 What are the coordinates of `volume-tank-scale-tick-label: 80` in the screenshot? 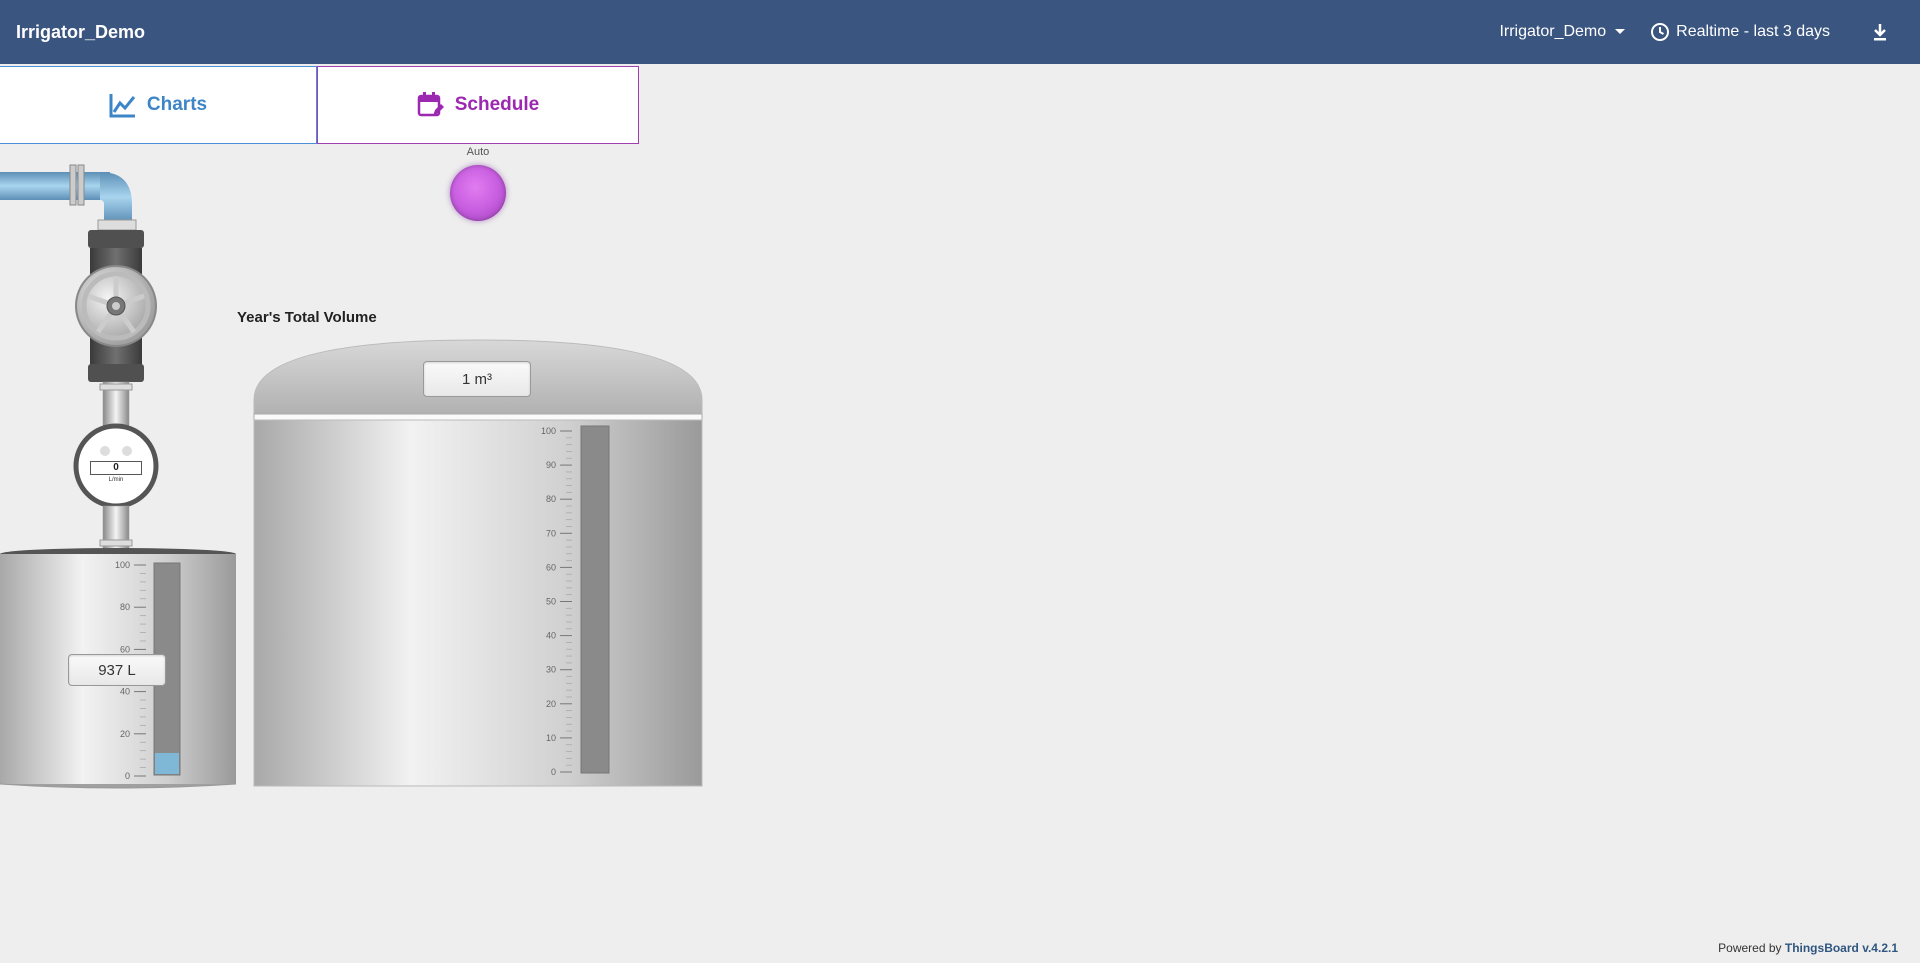 It's located at (551, 499).